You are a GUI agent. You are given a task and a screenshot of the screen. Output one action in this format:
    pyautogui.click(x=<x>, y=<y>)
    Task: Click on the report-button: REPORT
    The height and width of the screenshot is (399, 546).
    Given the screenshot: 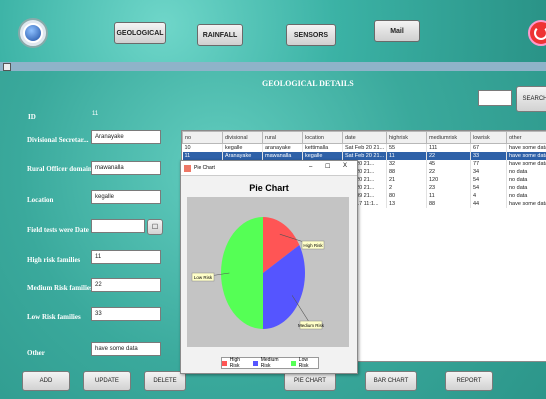 What is the action you would take?
    pyautogui.click(x=469, y=381)
    